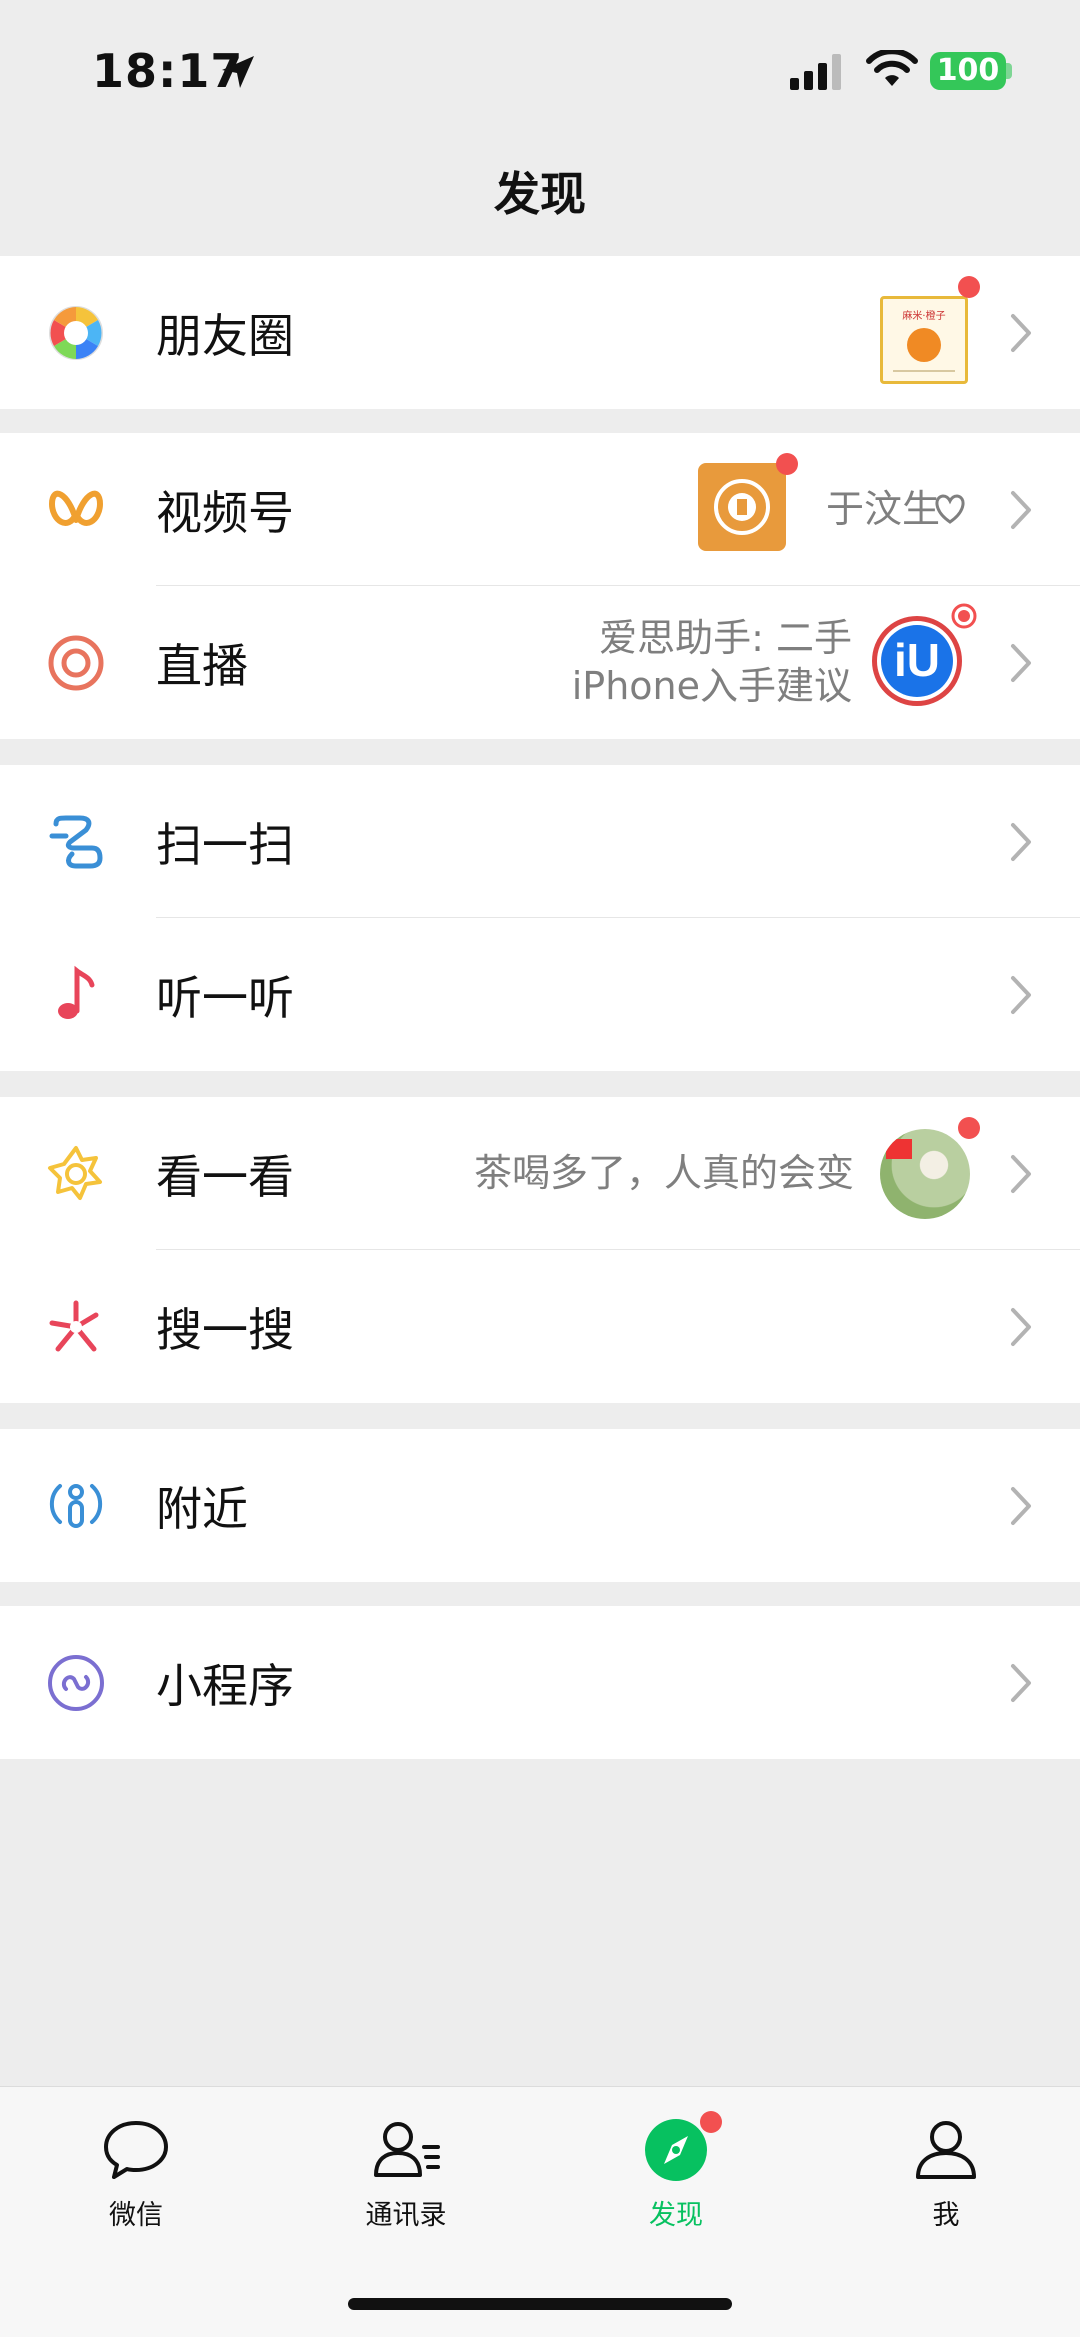 This screenshot has width=1080, height=2337. I want to click on row-nearby: 附近, so click(540, 1505).